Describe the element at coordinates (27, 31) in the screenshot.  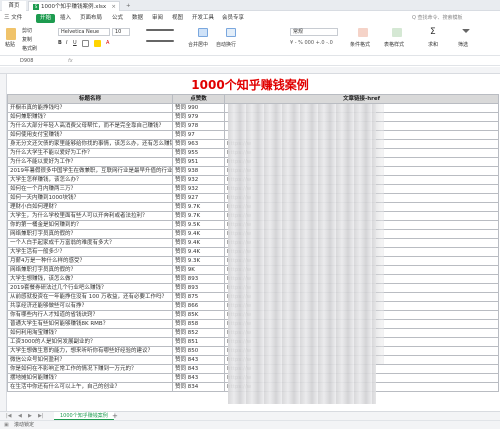
I see `cut-button: 剪切` at that location.